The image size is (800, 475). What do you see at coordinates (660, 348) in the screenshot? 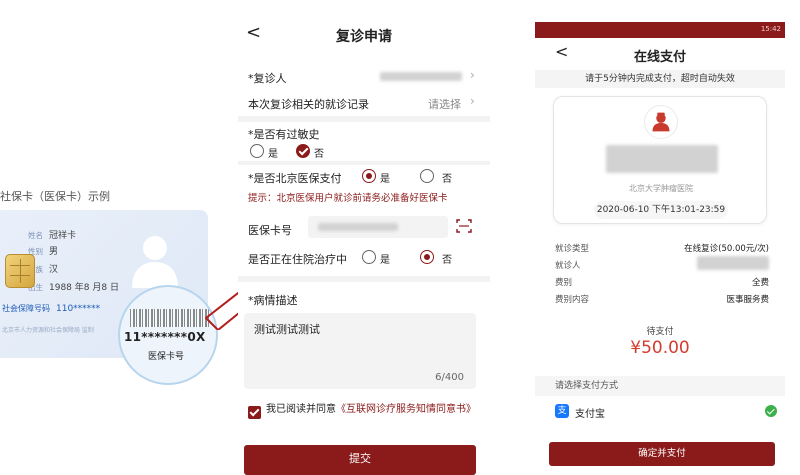
I see `amount-due: ¥50.00` at bounding box center [660, 348].